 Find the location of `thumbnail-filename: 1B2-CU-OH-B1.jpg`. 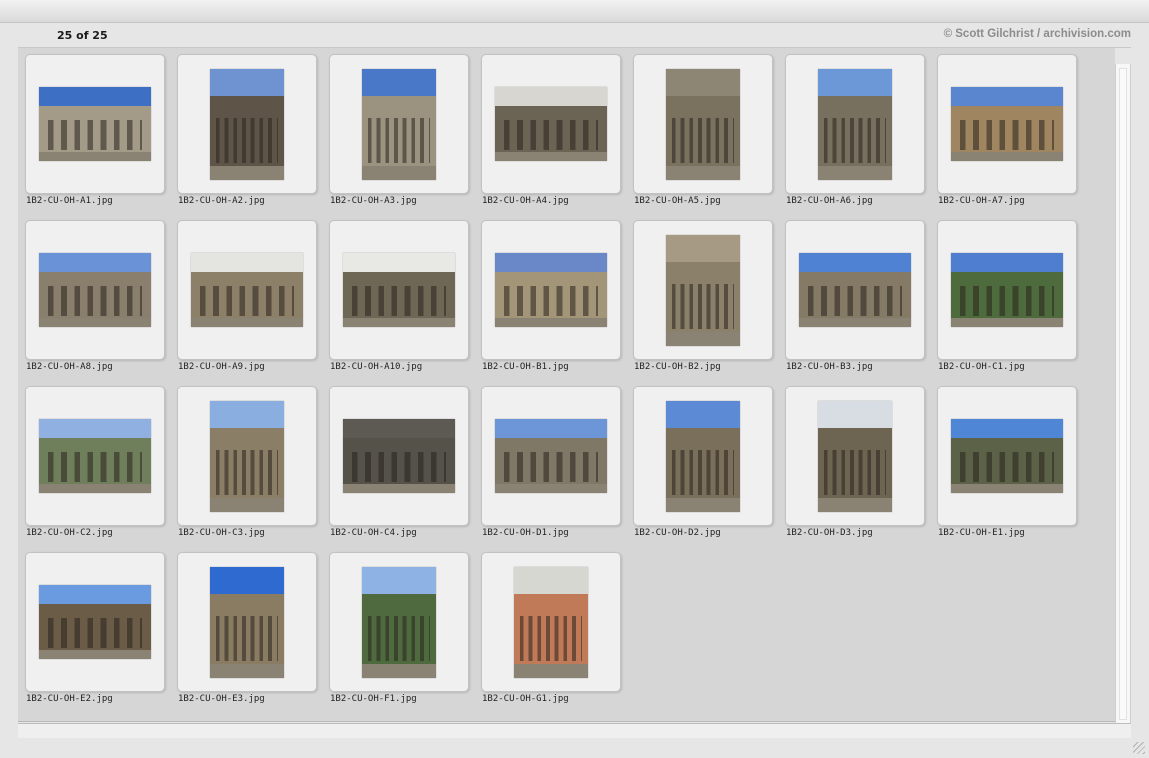

thumbnail-filename: 1B2-CU-OH-B1.jpg is located at coordinates (525, 367).